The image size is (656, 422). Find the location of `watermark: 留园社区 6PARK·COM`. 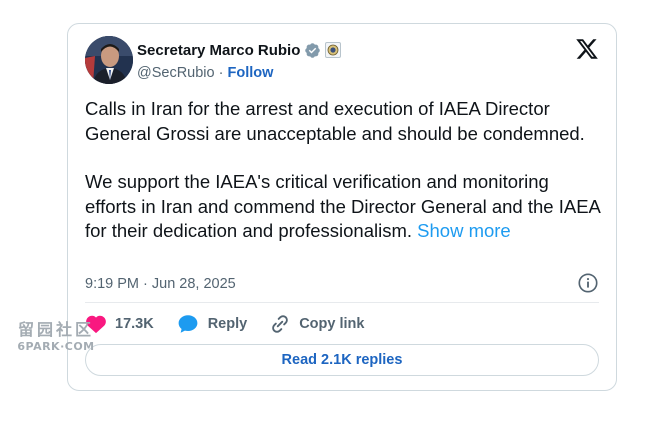

watermark: 留园社区 6PARK·COM is located at coordinates (56, 336).